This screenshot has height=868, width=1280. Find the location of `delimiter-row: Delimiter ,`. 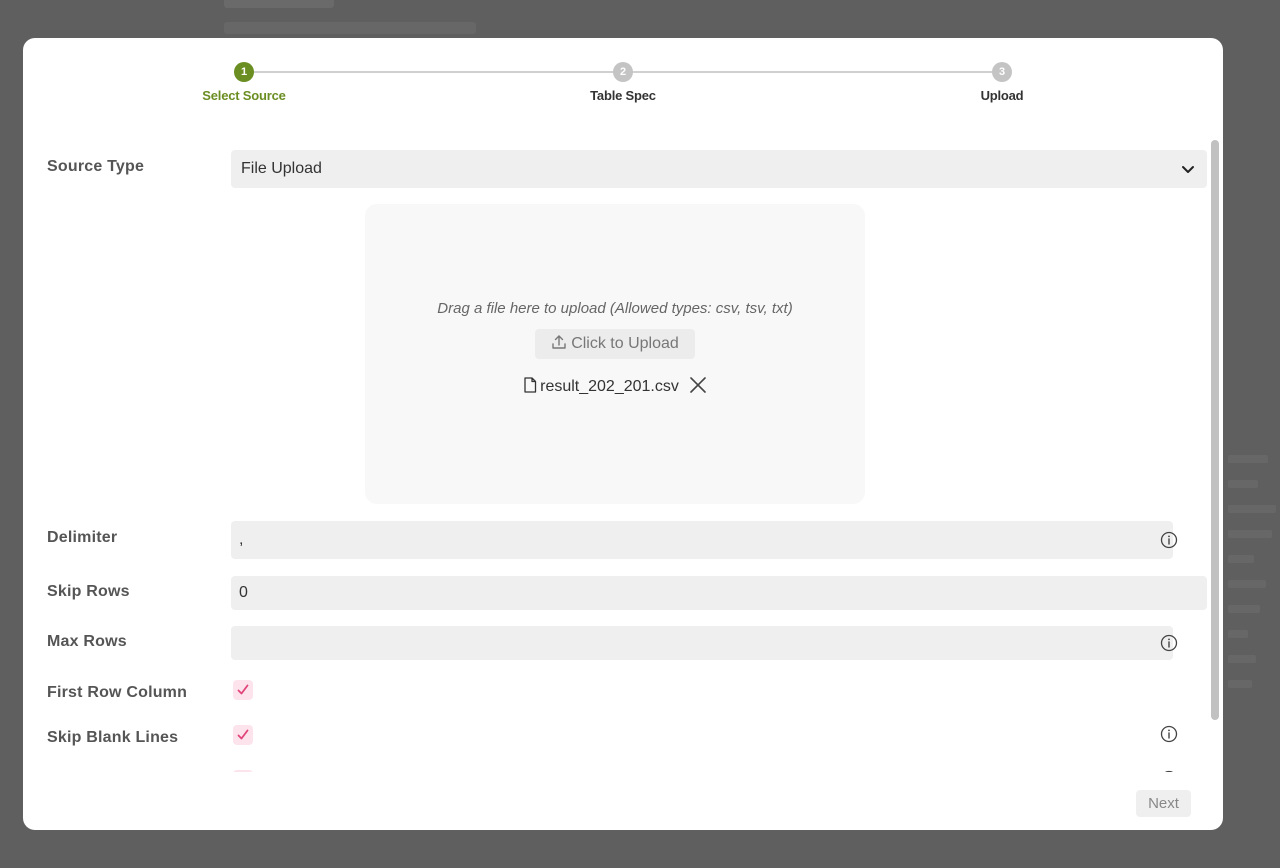

delimiter-row: Delimiter , is located at coordinates (627, 540).